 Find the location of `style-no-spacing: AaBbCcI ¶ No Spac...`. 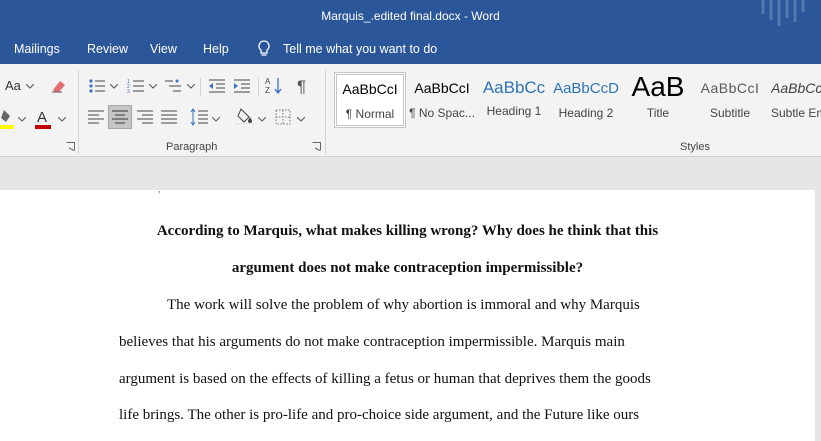

style-no-spacing: AaBbCcI ¶ No Spac... is located at coordinates (442, 100).